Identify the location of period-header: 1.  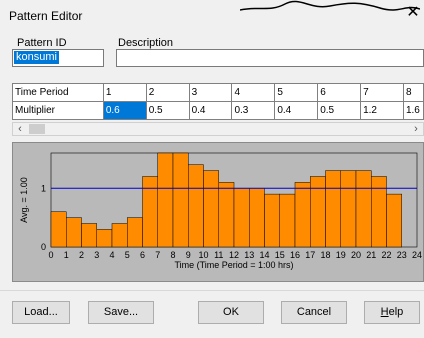
(124, 92).